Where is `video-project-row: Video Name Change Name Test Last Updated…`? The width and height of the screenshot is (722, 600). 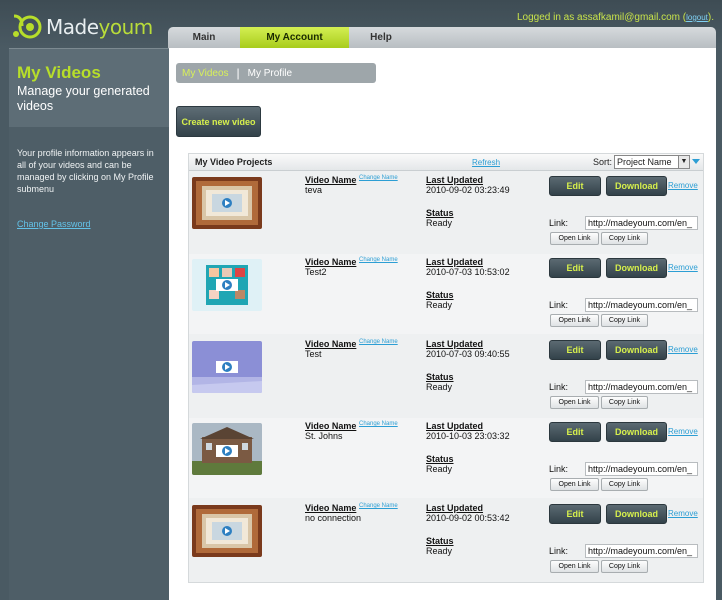
video-project-row: Video Name Change Name Test Last Updated… is located at coordinates (446, 376).